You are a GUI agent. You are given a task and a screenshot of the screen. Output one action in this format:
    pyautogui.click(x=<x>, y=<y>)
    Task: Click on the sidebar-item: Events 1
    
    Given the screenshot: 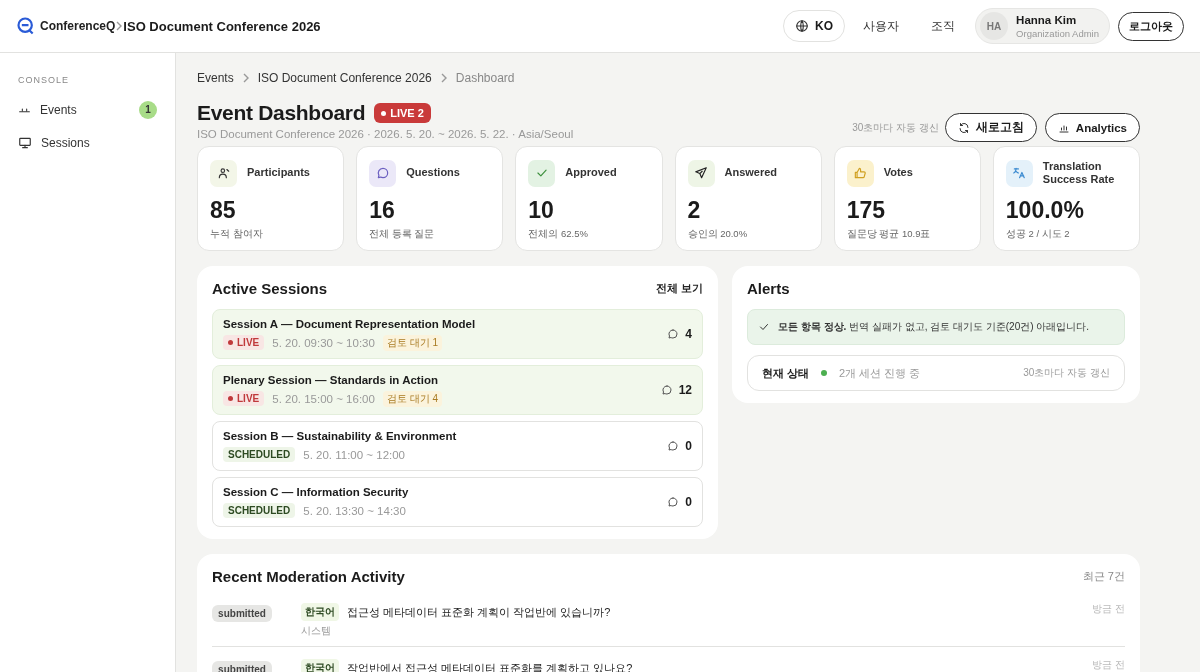 What is the action you would take?
    pyautogui.click(x=87, y=109)
    